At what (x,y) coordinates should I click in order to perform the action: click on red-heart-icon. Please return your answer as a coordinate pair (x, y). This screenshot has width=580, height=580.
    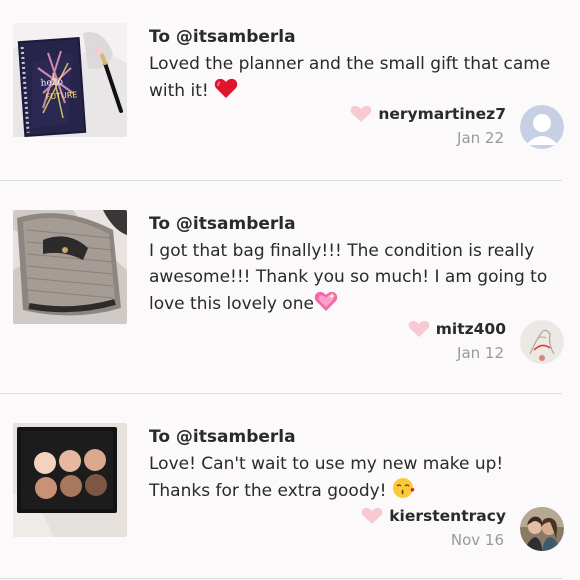
    Looking at the image, I should click on (226, 92).